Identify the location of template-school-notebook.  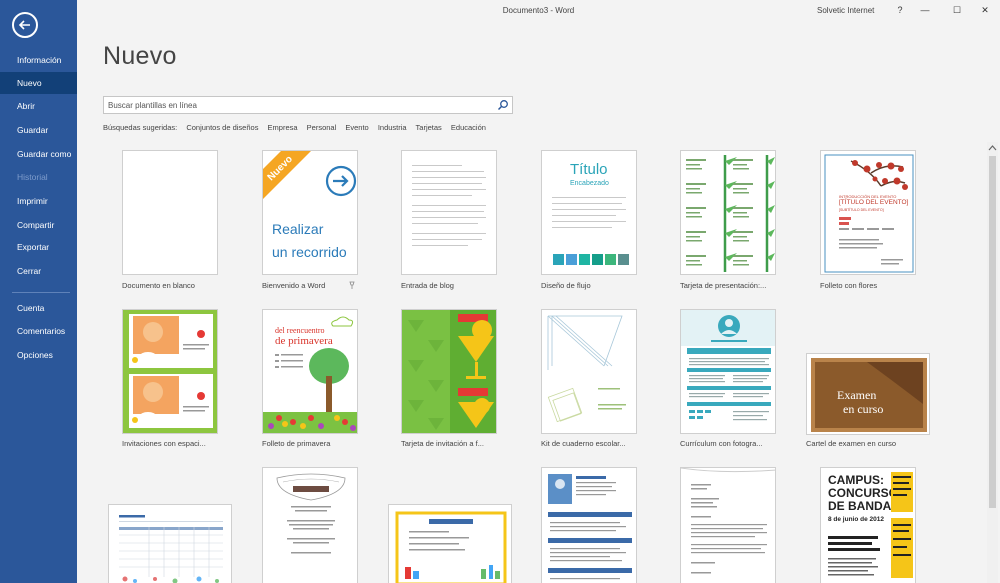
(589, 371).